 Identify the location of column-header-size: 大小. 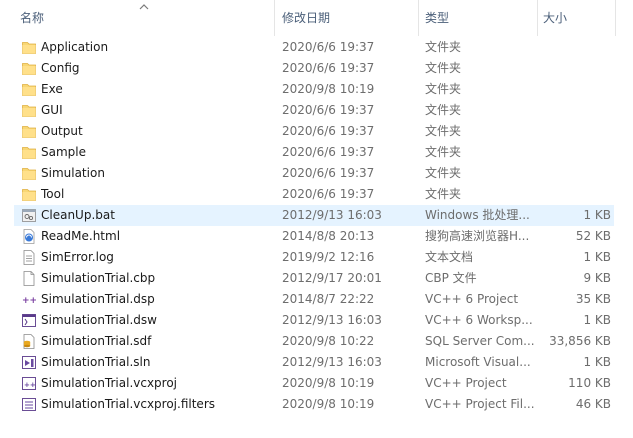
(578, 18).